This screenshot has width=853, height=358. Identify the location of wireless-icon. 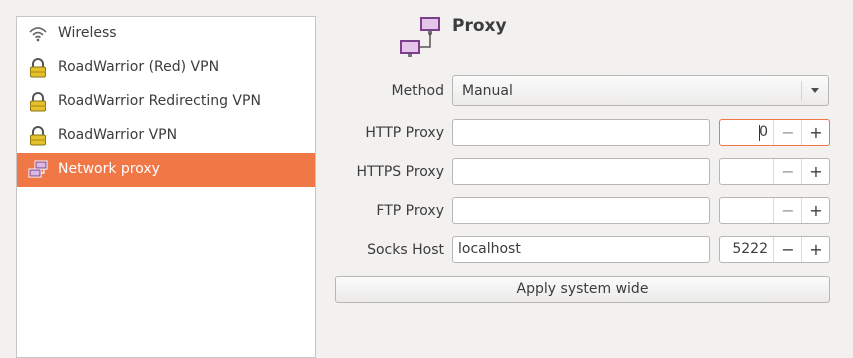
(38, 34).